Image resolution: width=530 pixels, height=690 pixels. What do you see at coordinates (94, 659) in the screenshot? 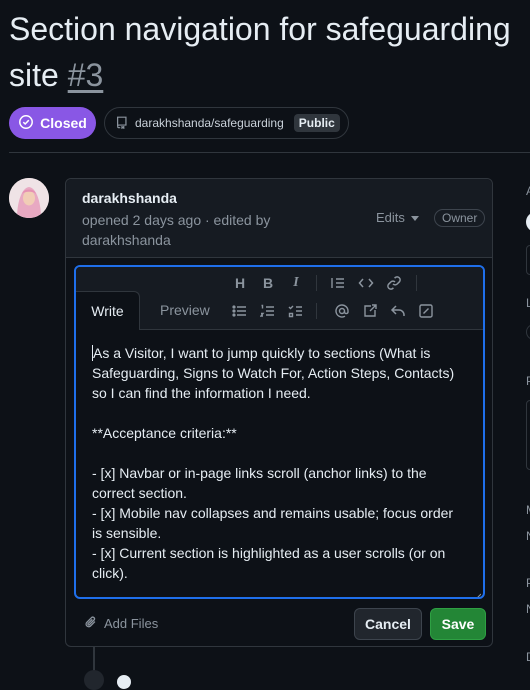
I see `timeline-line` at bounding box center [94, 659].